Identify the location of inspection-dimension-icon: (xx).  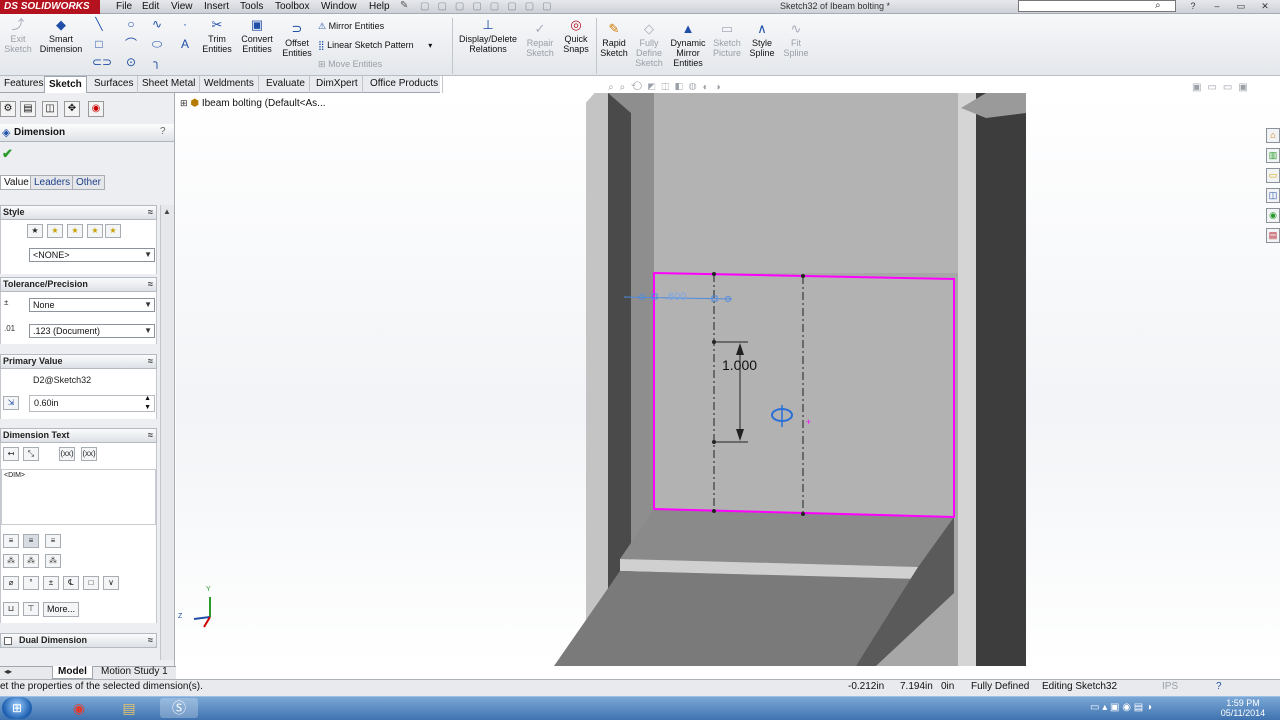
(89, 454).